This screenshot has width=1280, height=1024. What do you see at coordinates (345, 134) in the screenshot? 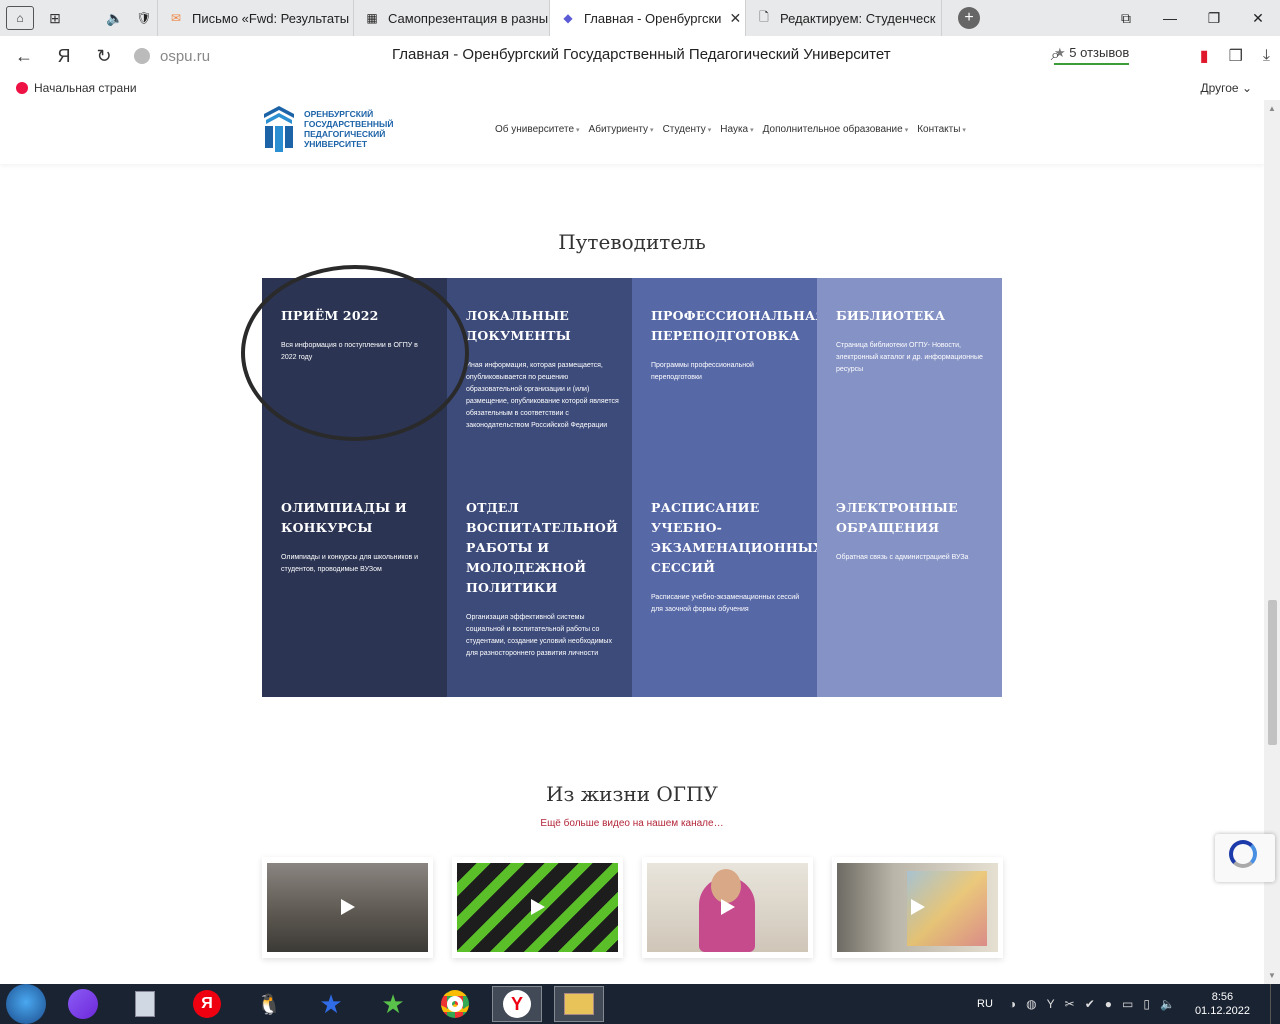
I see `logo-line: ПЕДАГОГИЧЕСКИЙ` at bounding box center [345, 134].